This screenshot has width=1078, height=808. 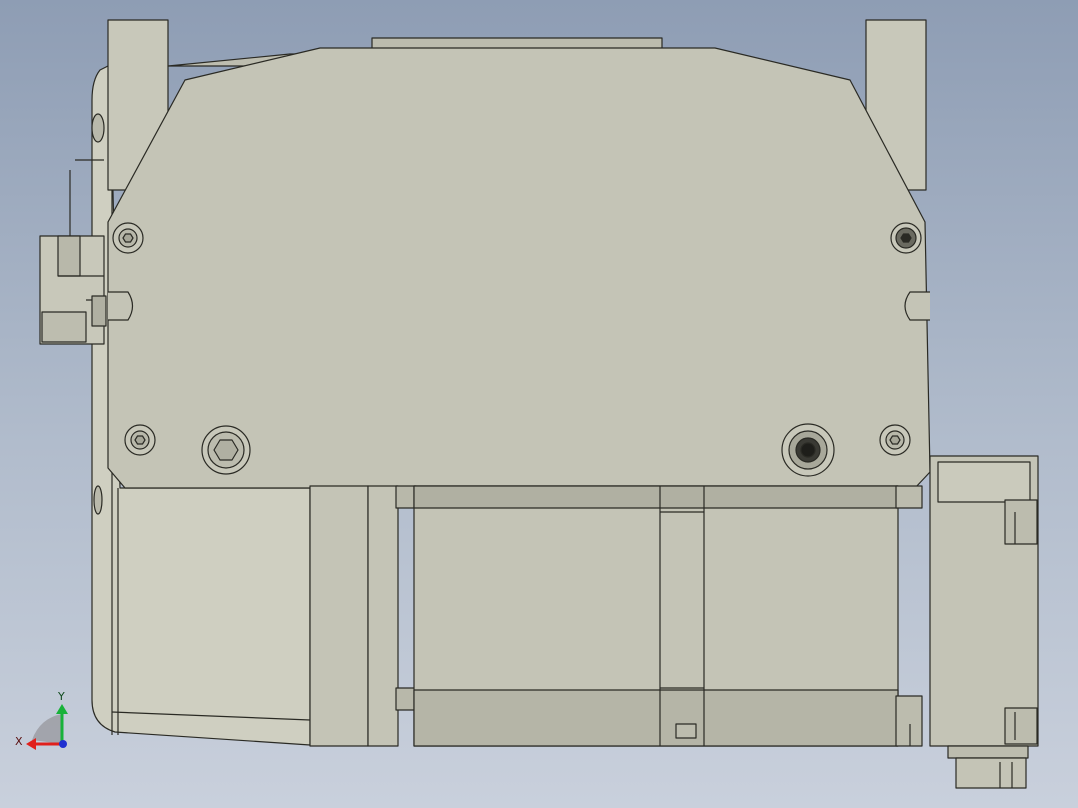 I want to click on triad-y-arrowhead, so click(x=62, y=709).